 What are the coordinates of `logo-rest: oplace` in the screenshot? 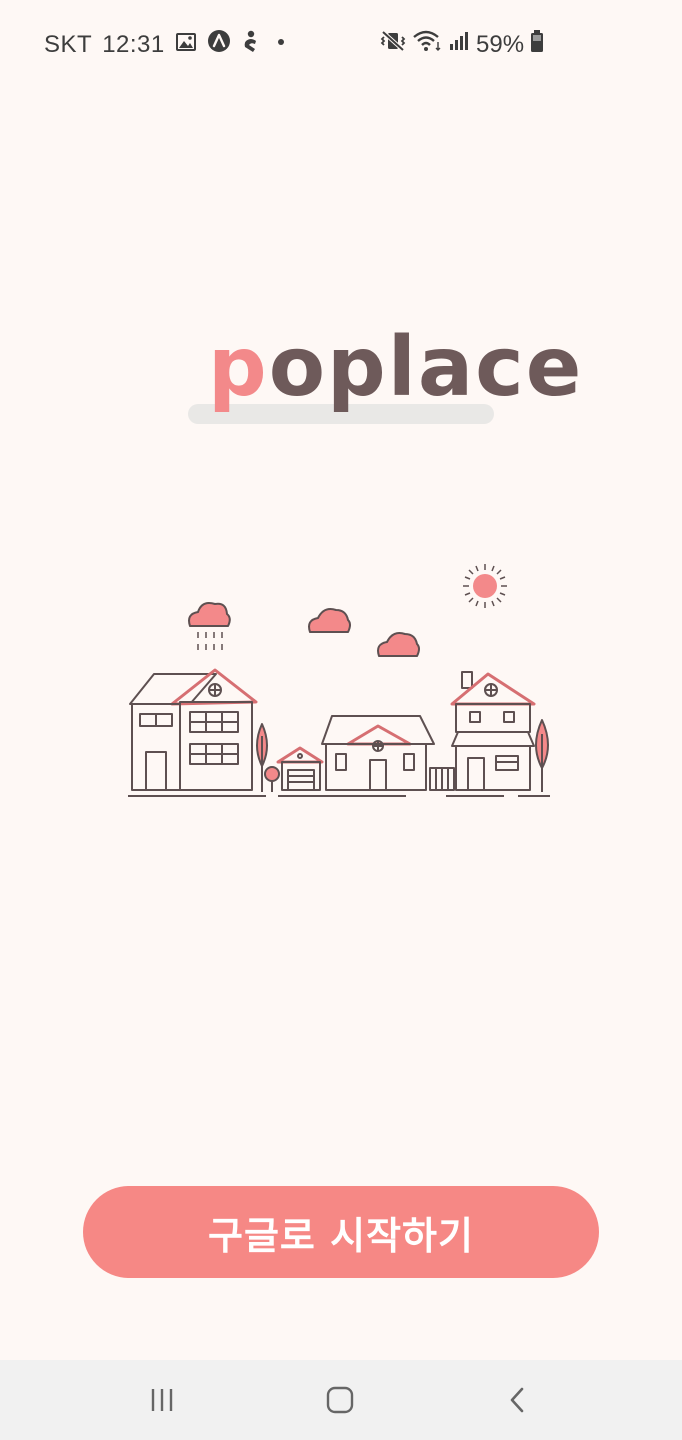 It's located at (426, 367).